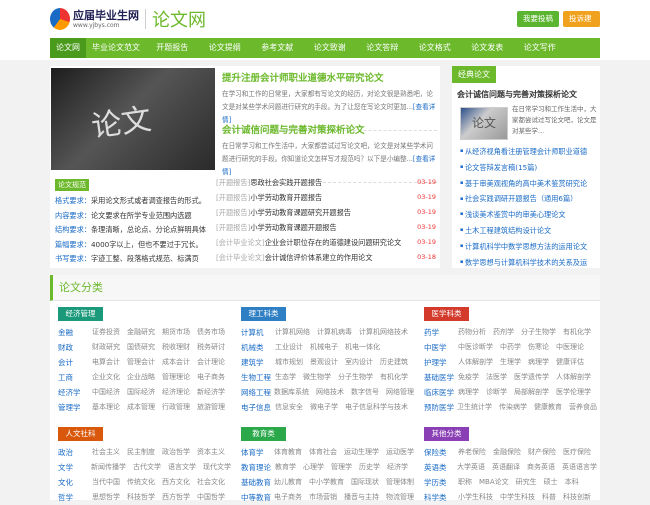 This screenshot has width=650, height=505. Describe the element at coordinates (258, 362) in the screenshot. I see `category-main-link: 建筑学` at that location.